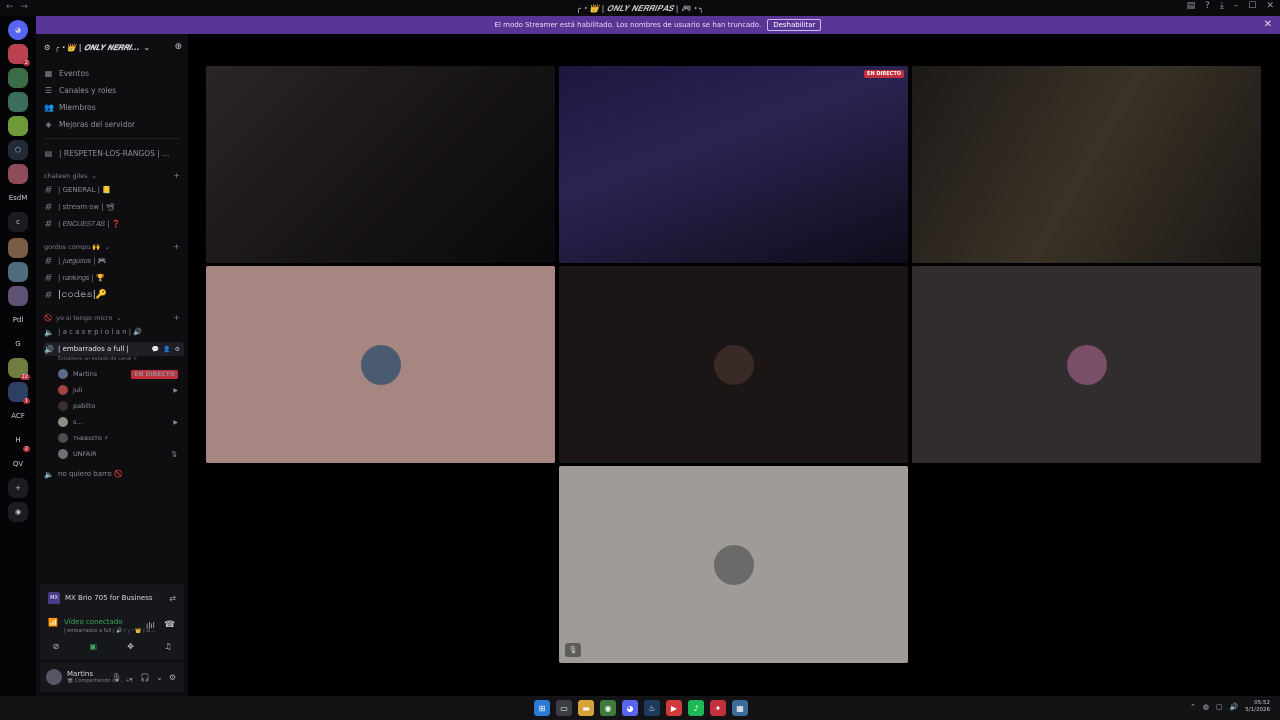 This screenshot has width=1280, height=720. What do you see at coordinates (1234, 707) in the screenshot?
I see `volume-icon: 🔊` at bounding box center [1234, 707].